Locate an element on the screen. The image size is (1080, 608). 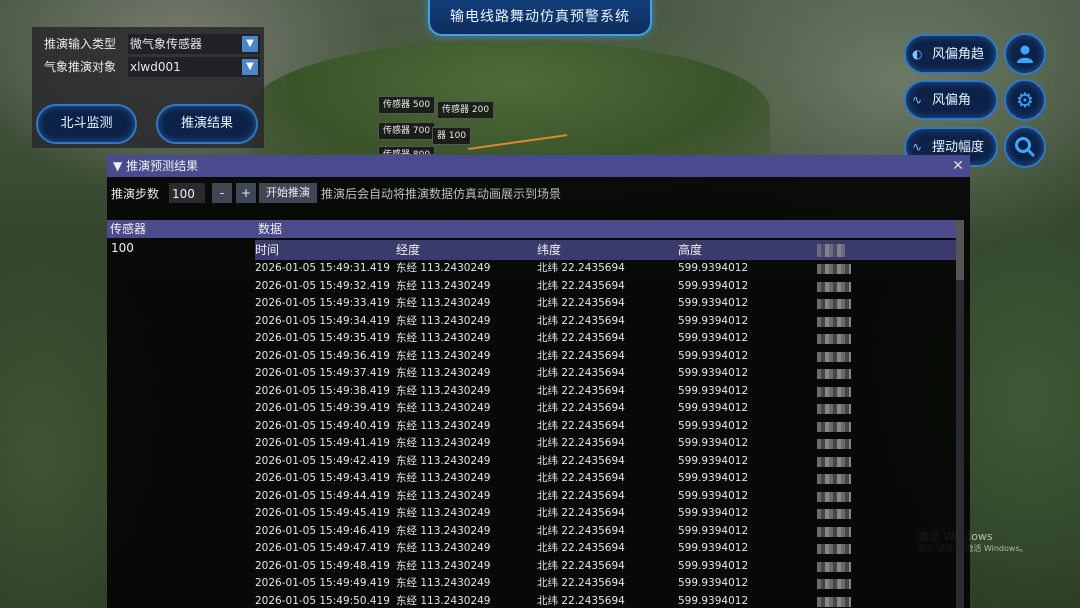
step-input: 100 is located at coordinates (187, 193).